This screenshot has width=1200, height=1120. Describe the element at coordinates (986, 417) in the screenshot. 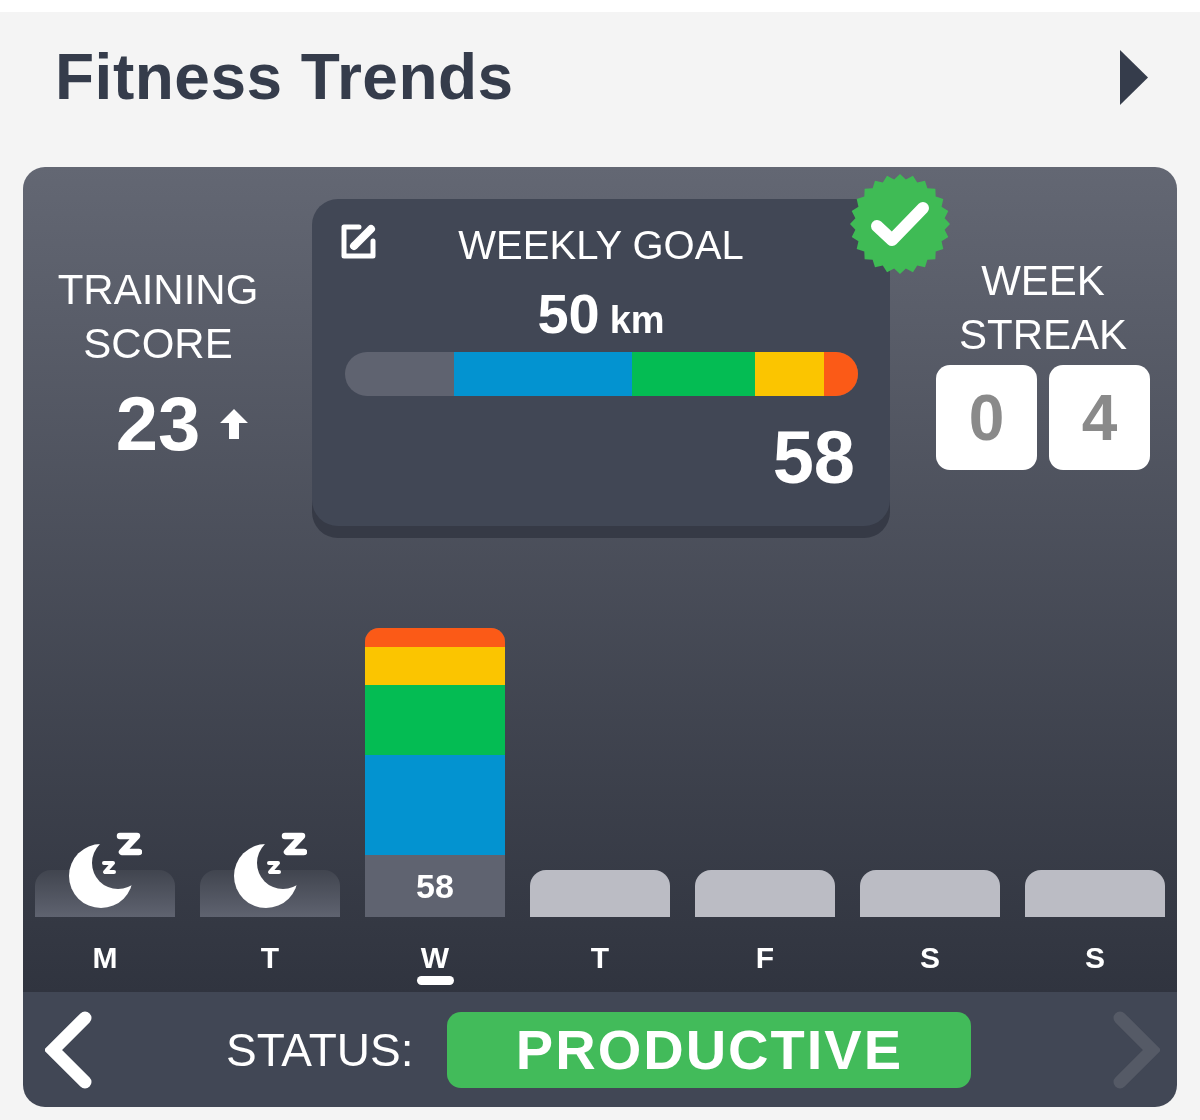

I see `streak-digit: 0` at that location.